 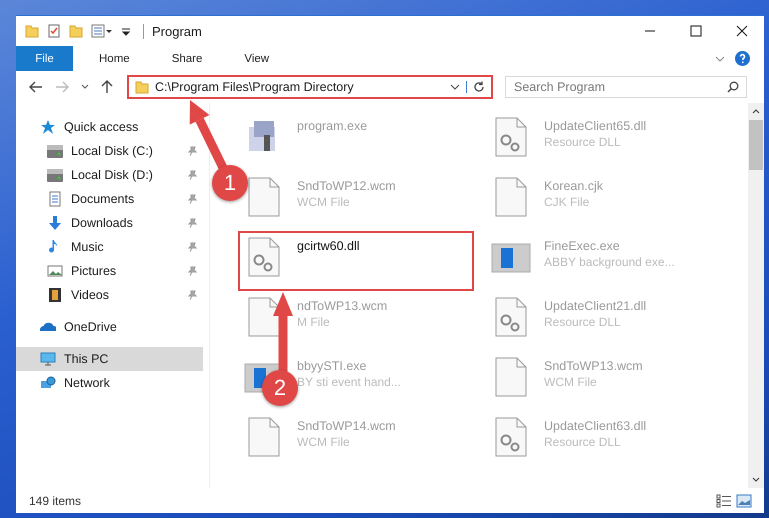 What do you see at coordinates (69, 327) in the screenshot?
I see `sidebar-item: OneDrive` at bounding box center [69, 327].